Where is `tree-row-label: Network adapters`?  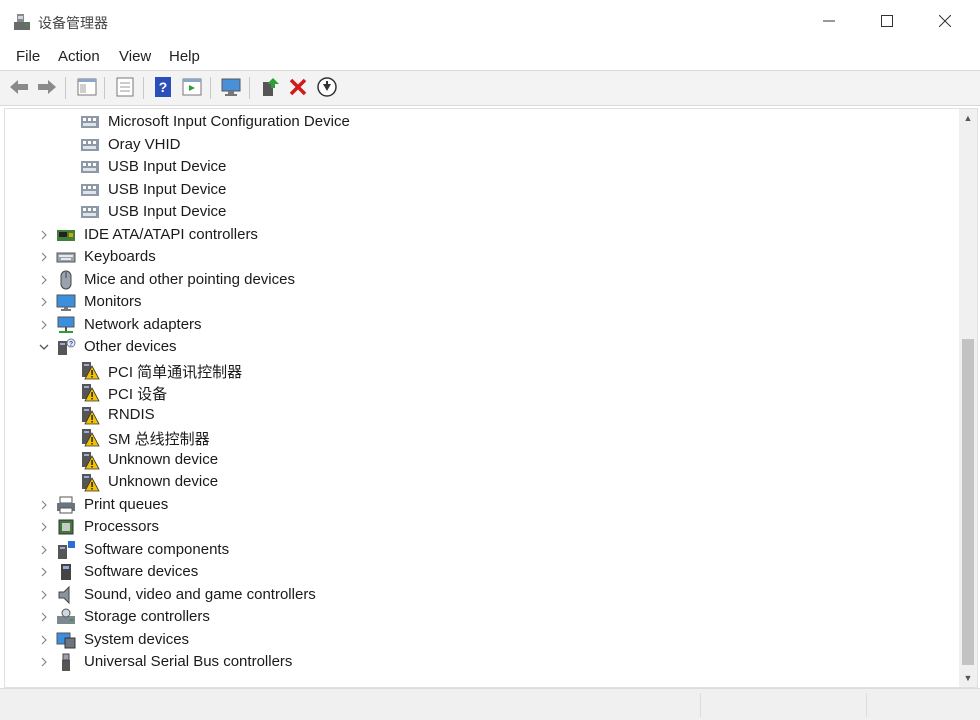 tree-row-label: Network adapters is located at coordinates (143, 324).